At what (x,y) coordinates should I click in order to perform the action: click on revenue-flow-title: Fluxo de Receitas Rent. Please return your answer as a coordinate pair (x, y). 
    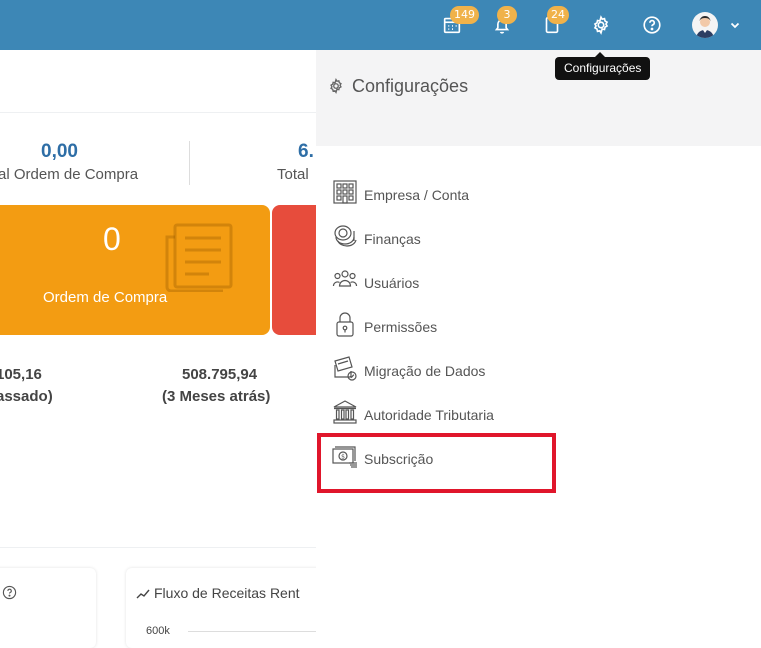
    Looking at the image, I should click on (227, 593).